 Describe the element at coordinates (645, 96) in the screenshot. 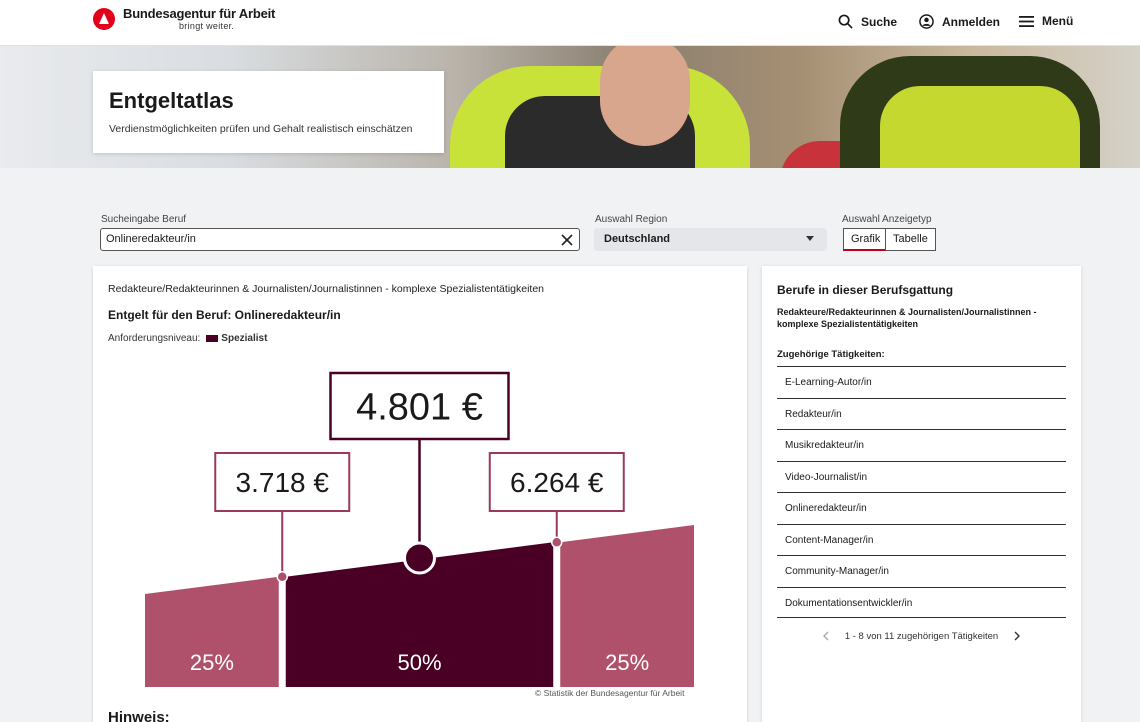

I see `hero-photo-head` at that location.